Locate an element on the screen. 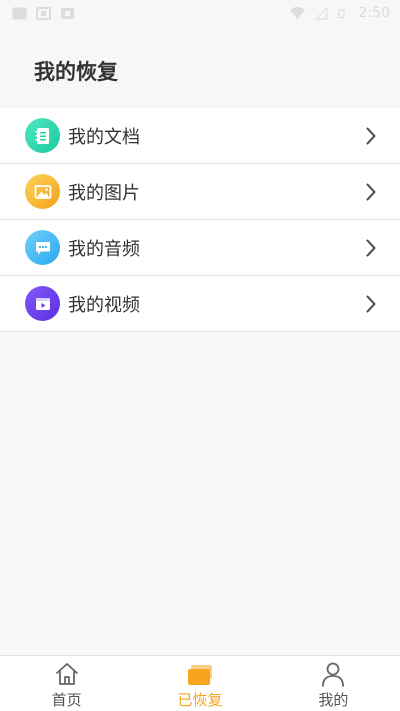  menu-item-label: 我的视频 is located at coordinates (104, 305).